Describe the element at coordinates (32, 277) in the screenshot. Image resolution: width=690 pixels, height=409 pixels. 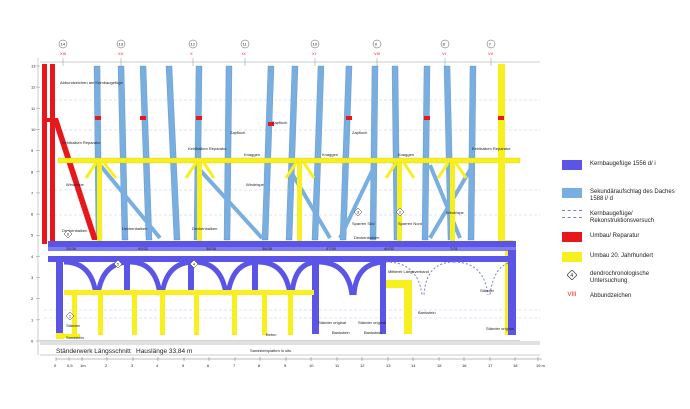
I see `height-label-3: 3` at that location.